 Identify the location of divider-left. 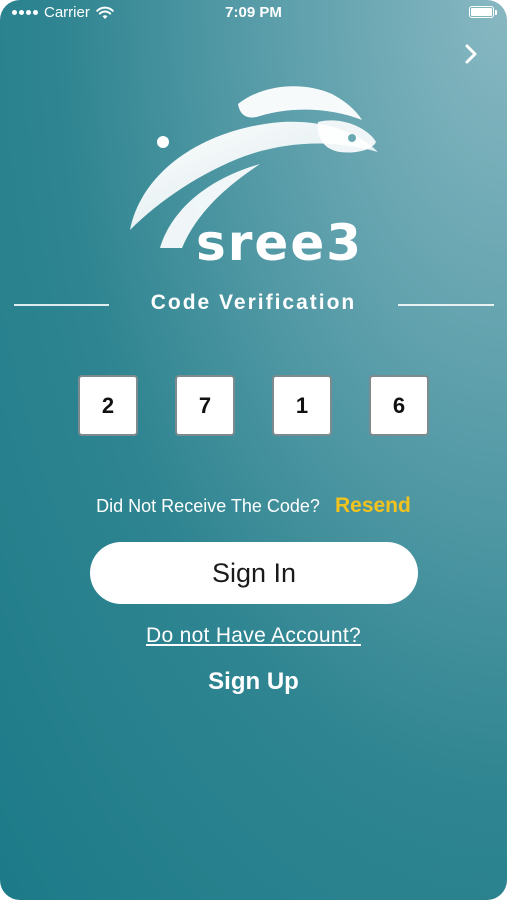
(61, 305).